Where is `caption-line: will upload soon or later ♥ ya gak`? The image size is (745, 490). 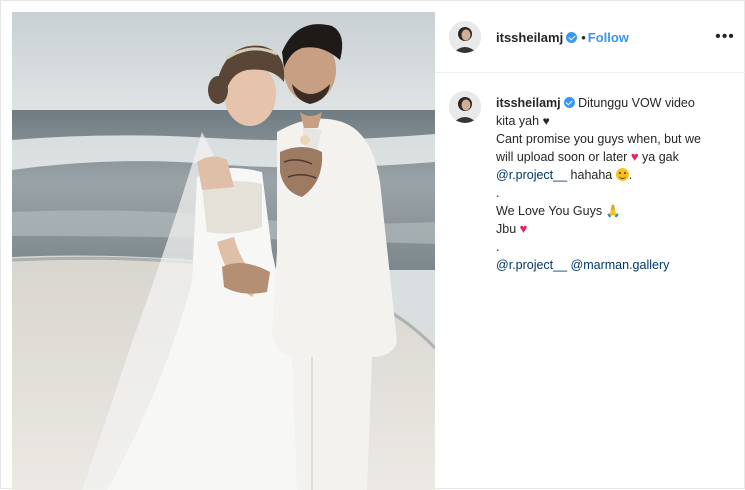 caption-line: will upload soon or later ♥ ya gak is located at coordinates (616, 157).